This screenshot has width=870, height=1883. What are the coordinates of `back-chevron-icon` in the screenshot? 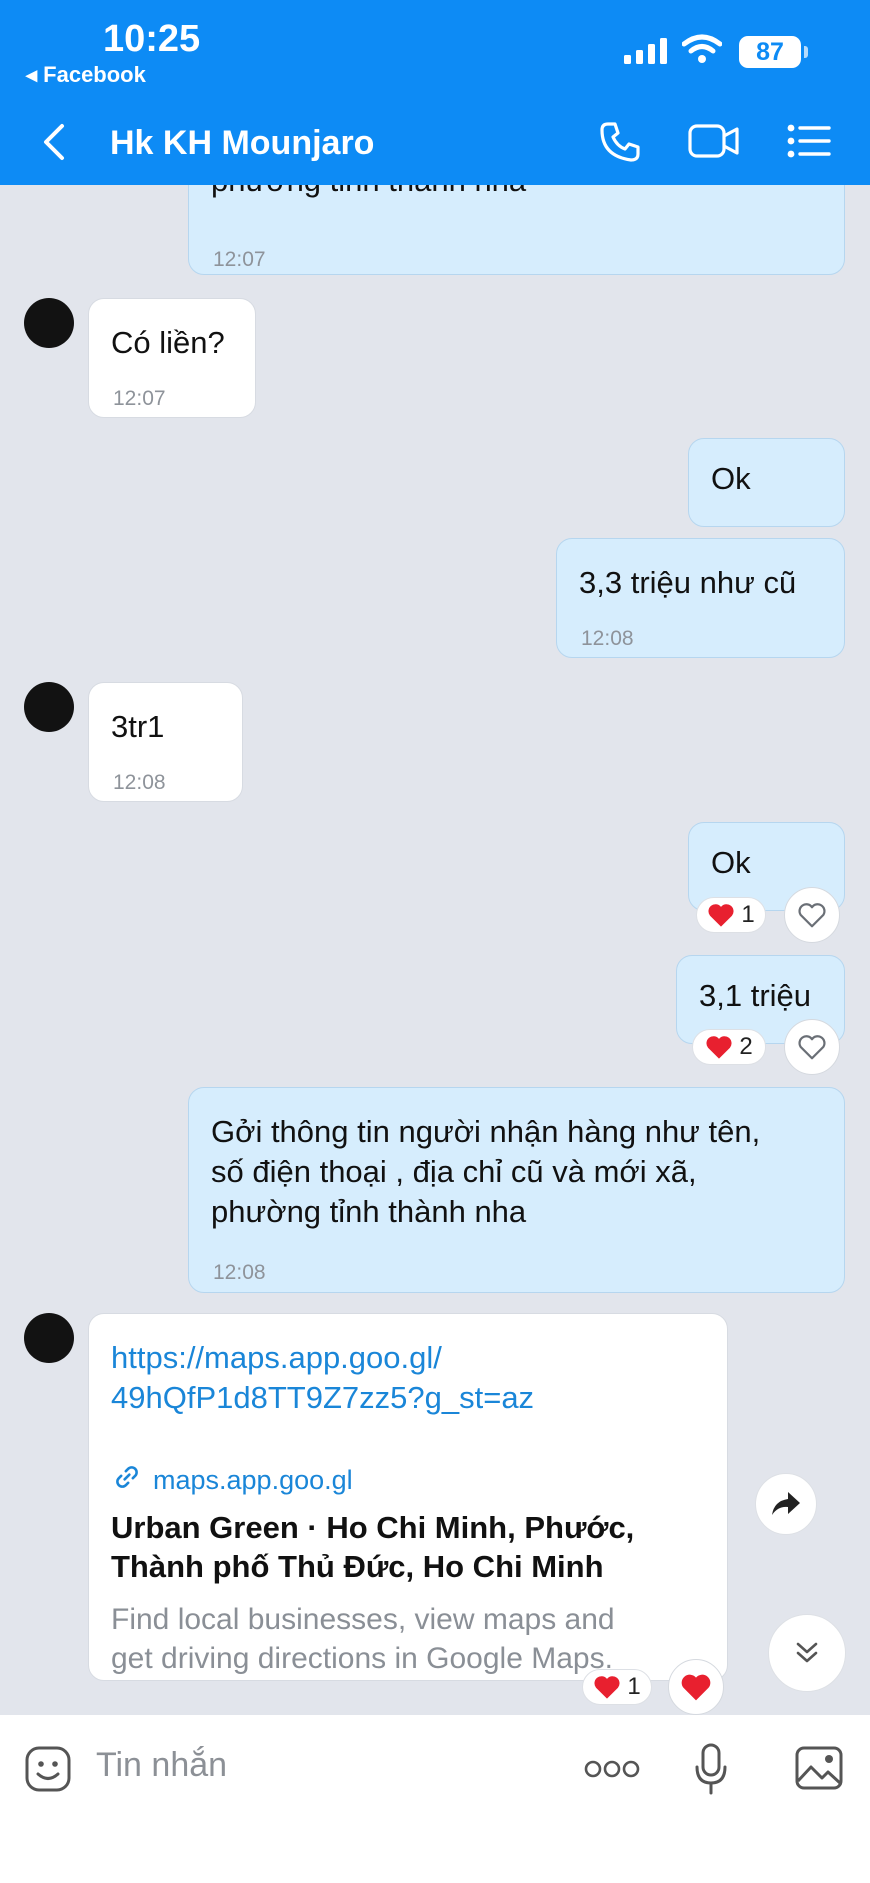 It's located at (55, 142).